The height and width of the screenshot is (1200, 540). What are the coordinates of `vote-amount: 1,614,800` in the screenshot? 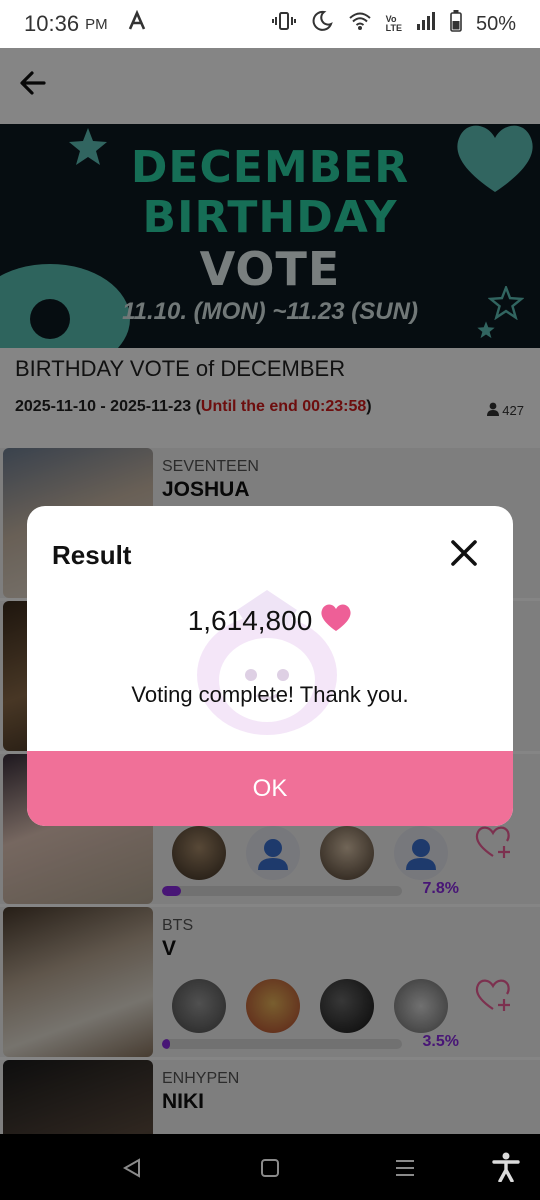 It's located at (270, 620).